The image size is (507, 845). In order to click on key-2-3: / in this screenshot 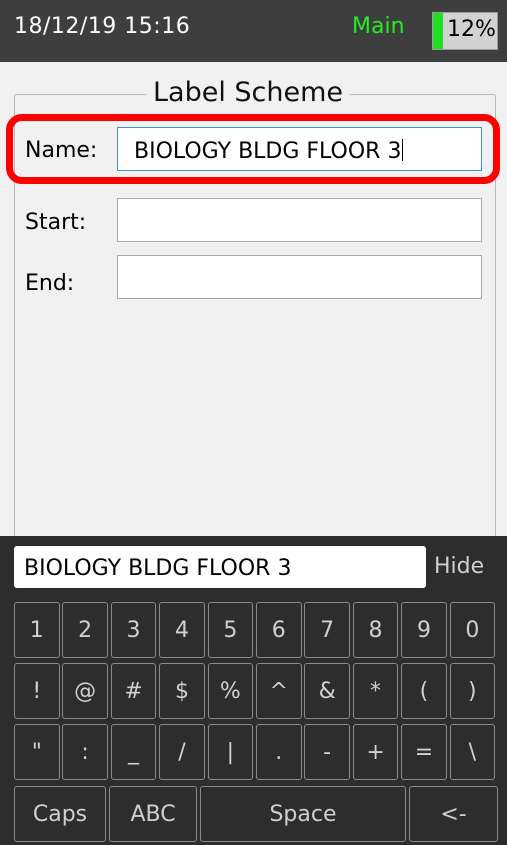, I will do `click(182, 752)`.